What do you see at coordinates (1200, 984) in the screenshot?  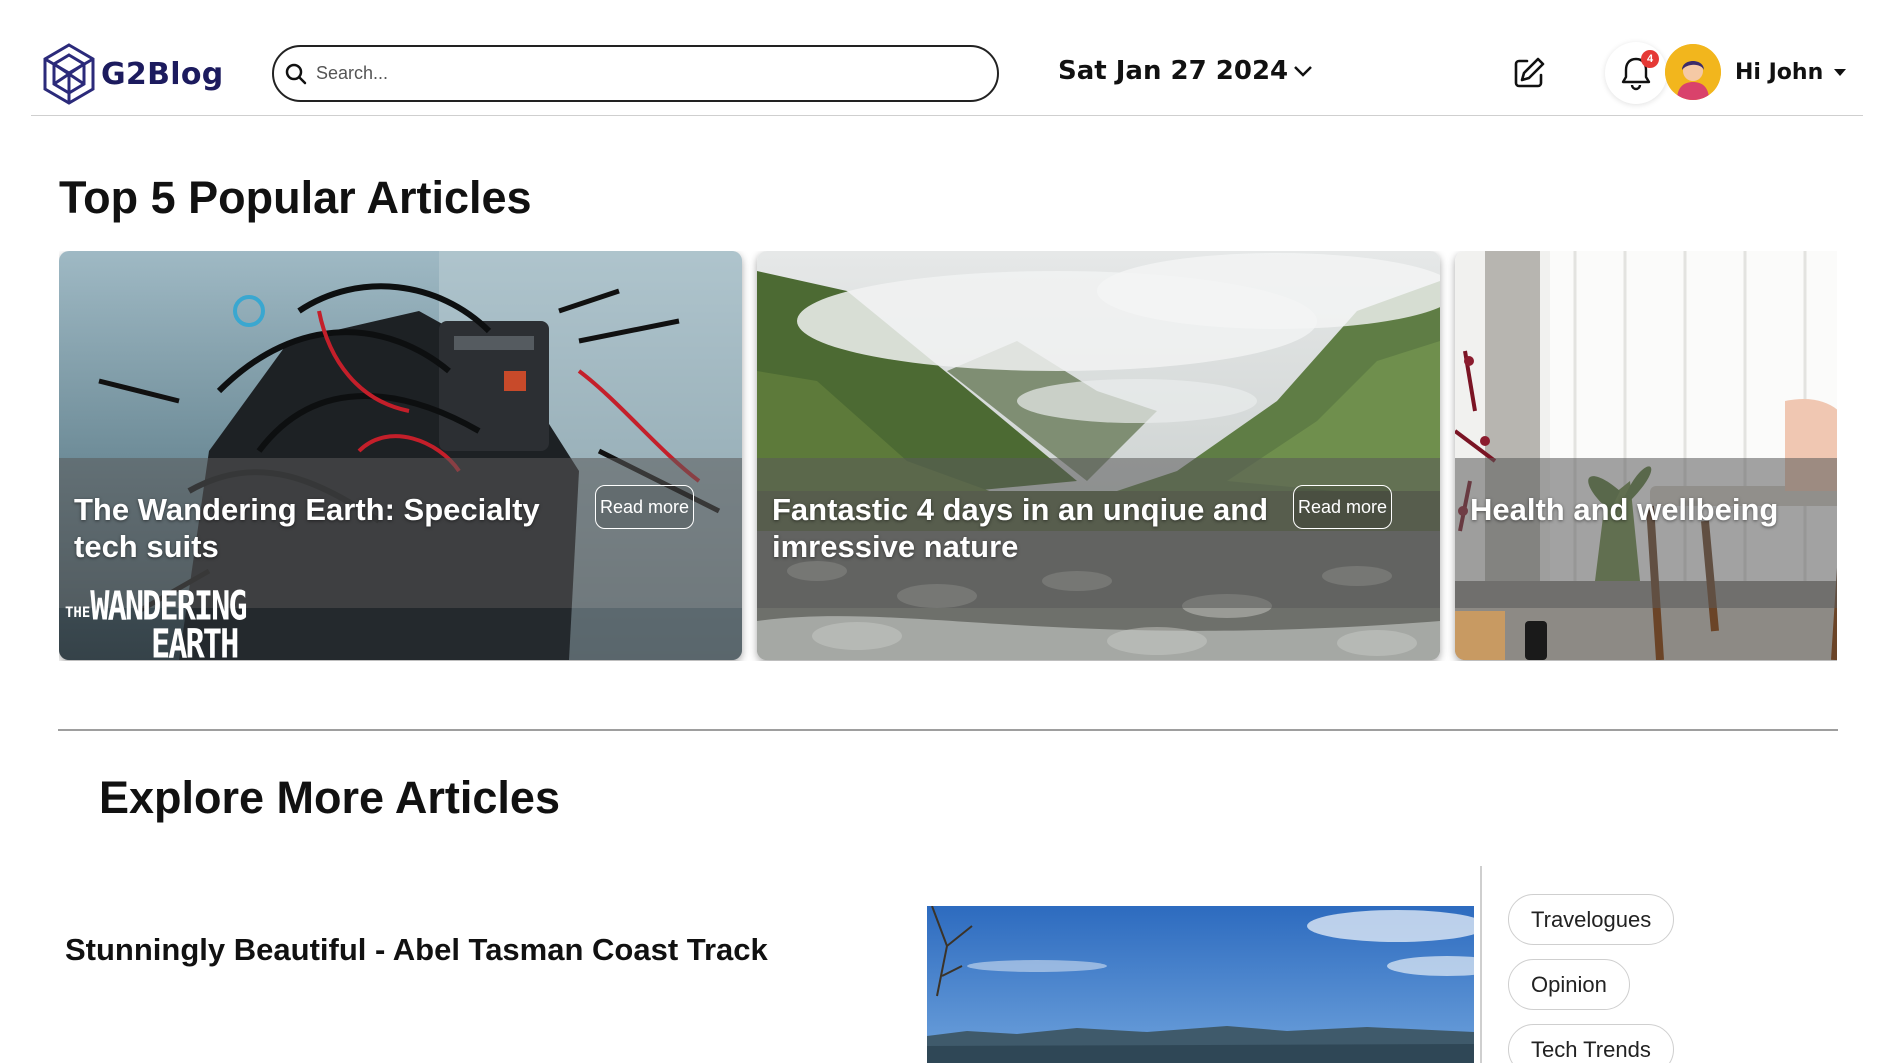 I see `article-thumbnail` at bounding box center [1200, 984].